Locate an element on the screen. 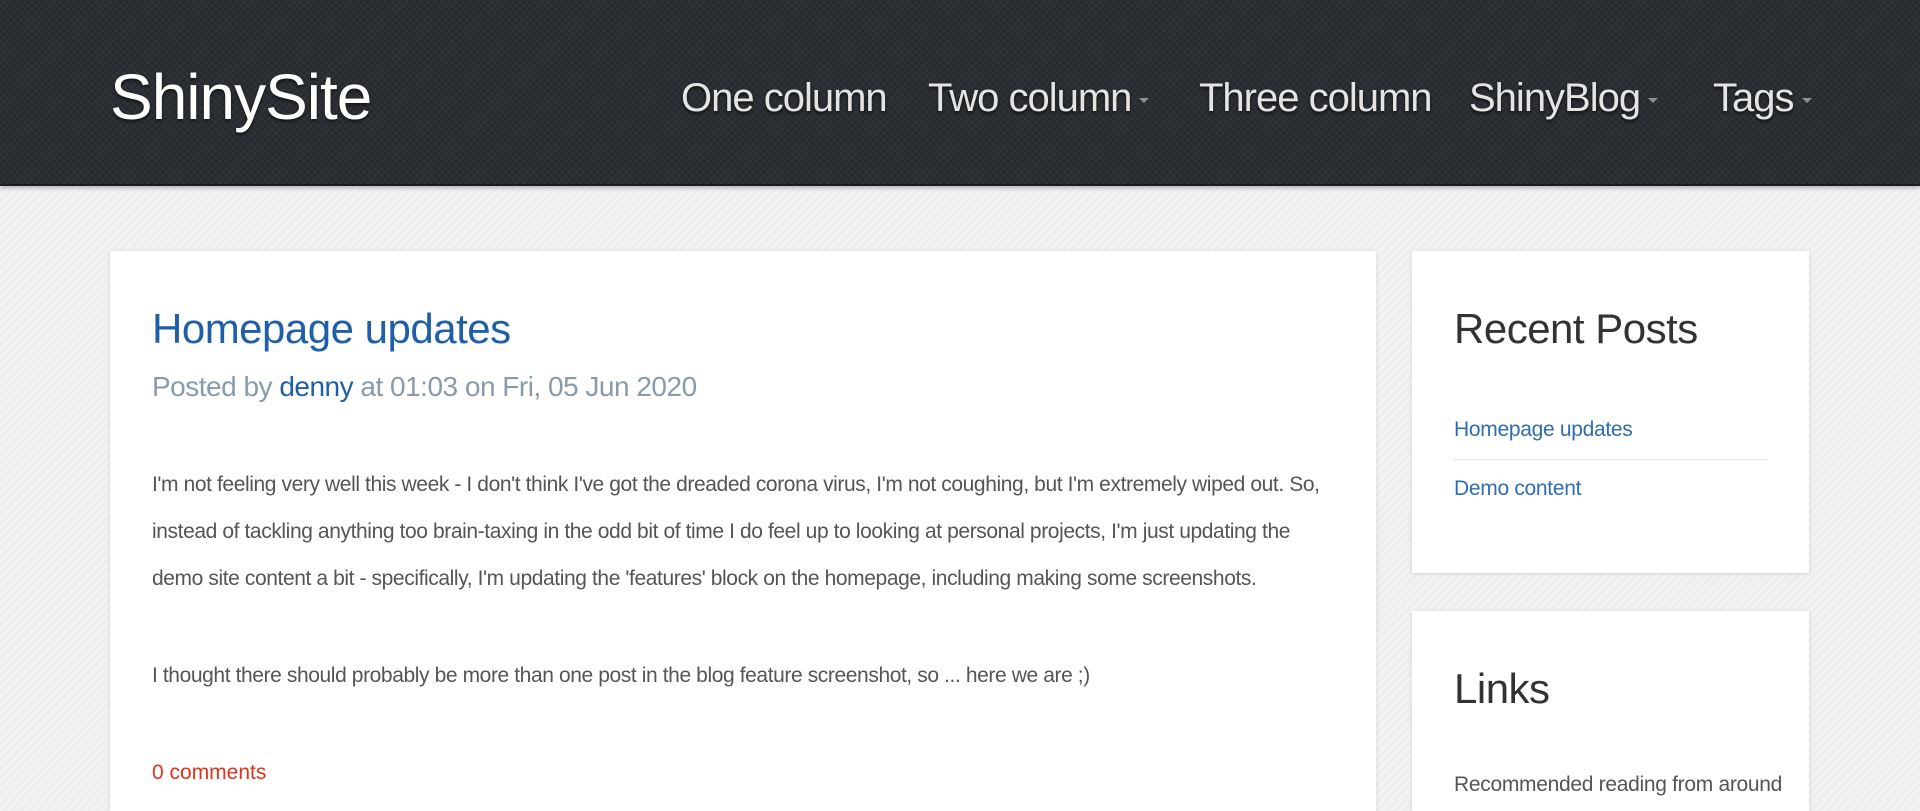 Image resolution: width=1920 pixels, height=811 pixels. nav-item-tags: Tags is located at coordinates (1762, 98).